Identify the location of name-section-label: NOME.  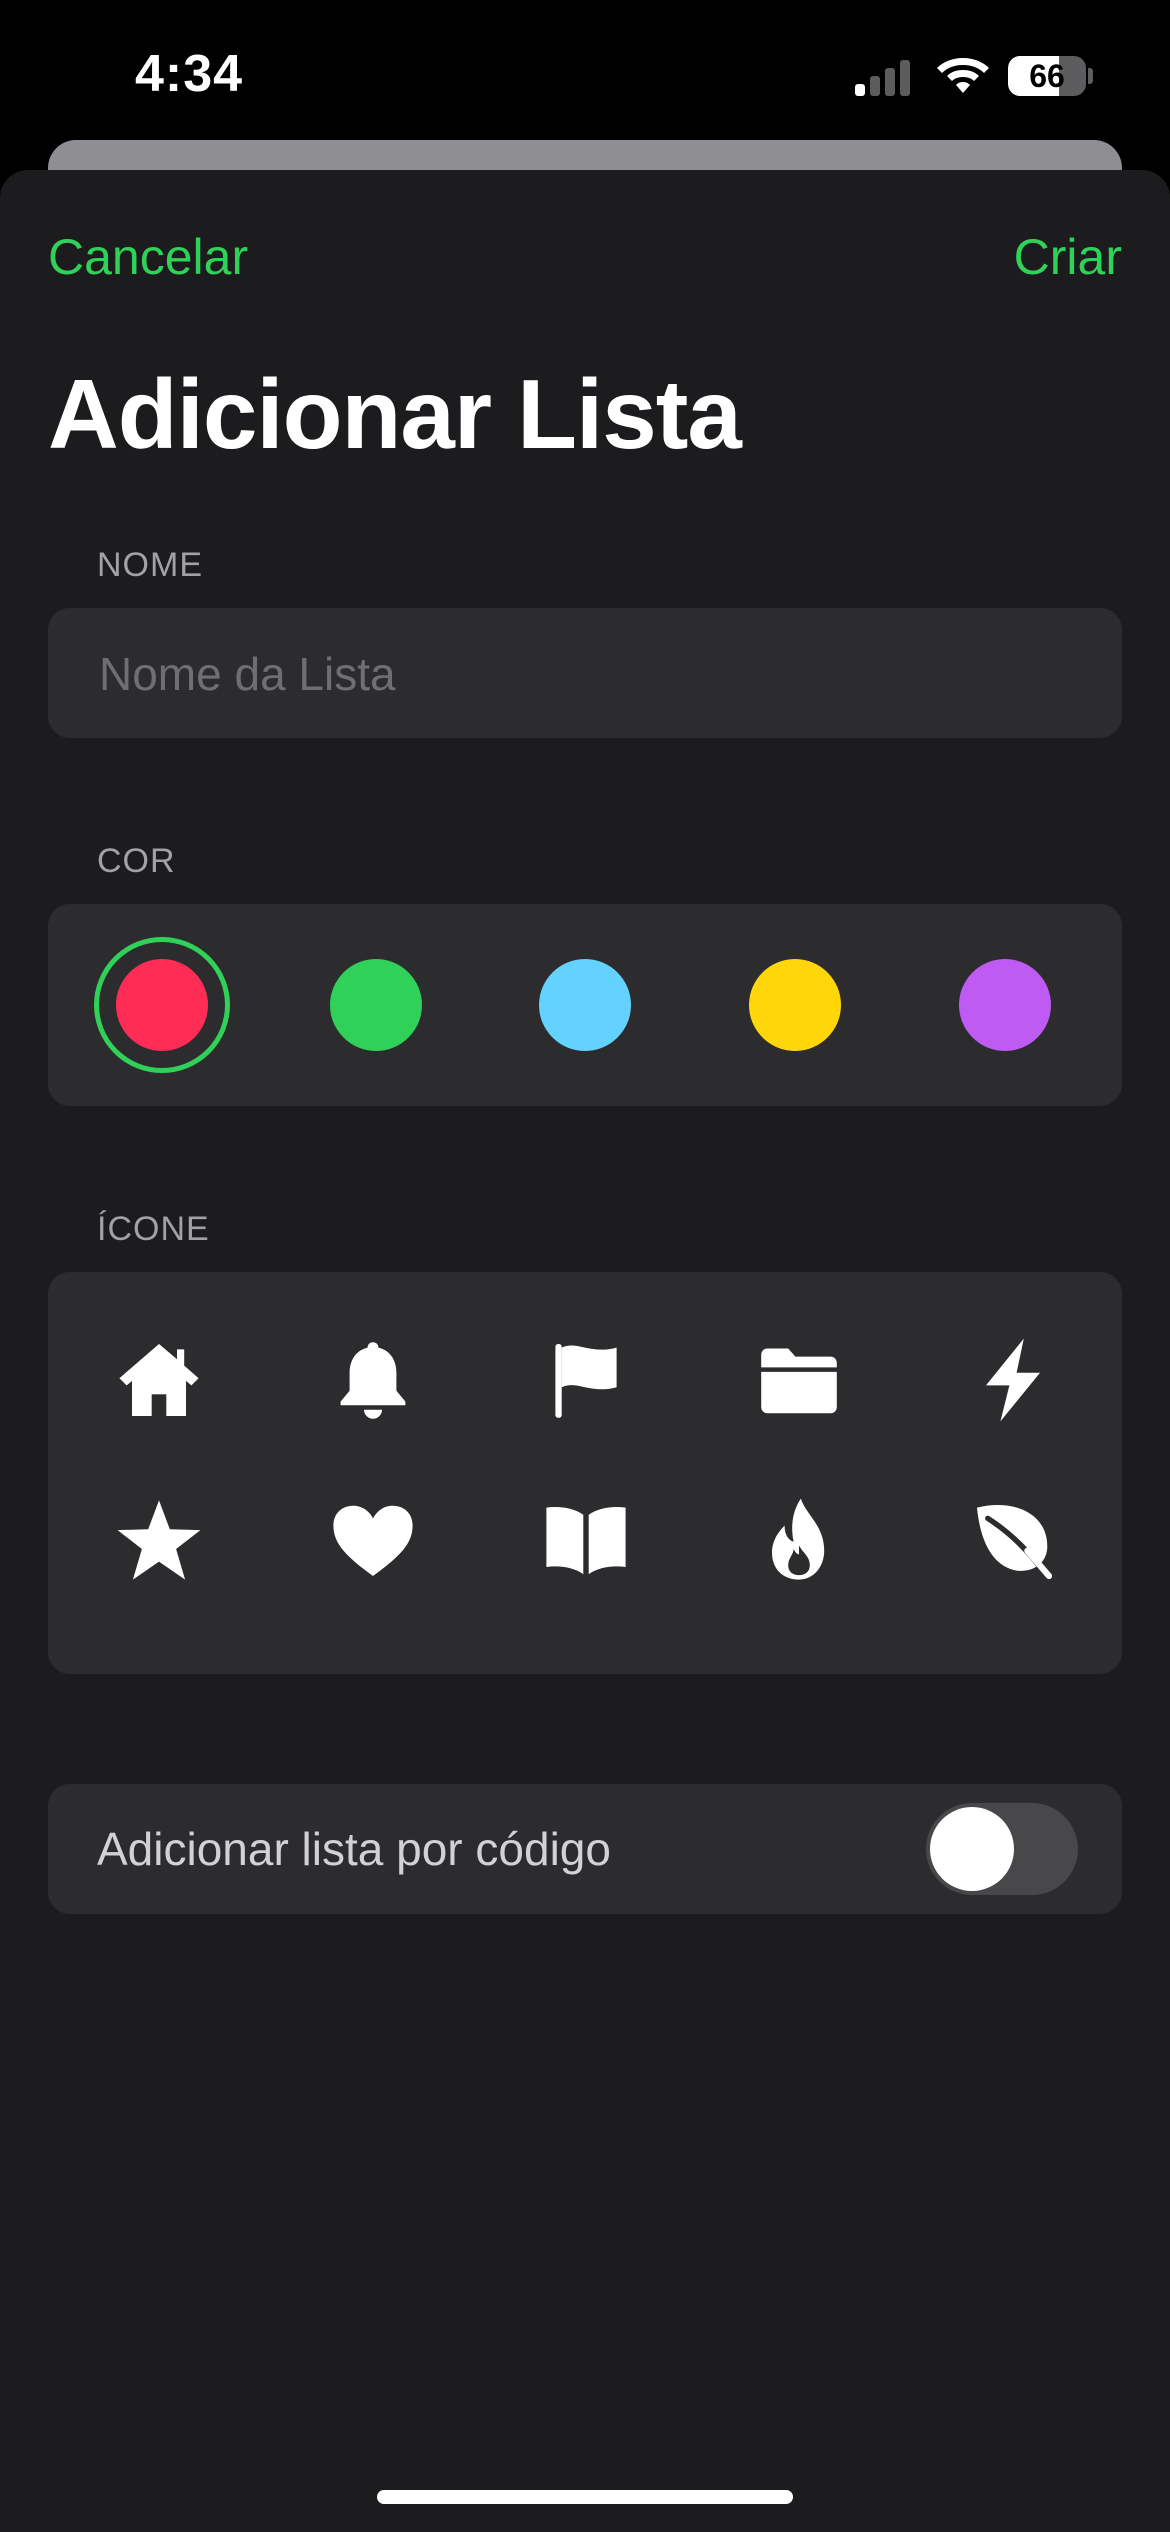
(150, 565).